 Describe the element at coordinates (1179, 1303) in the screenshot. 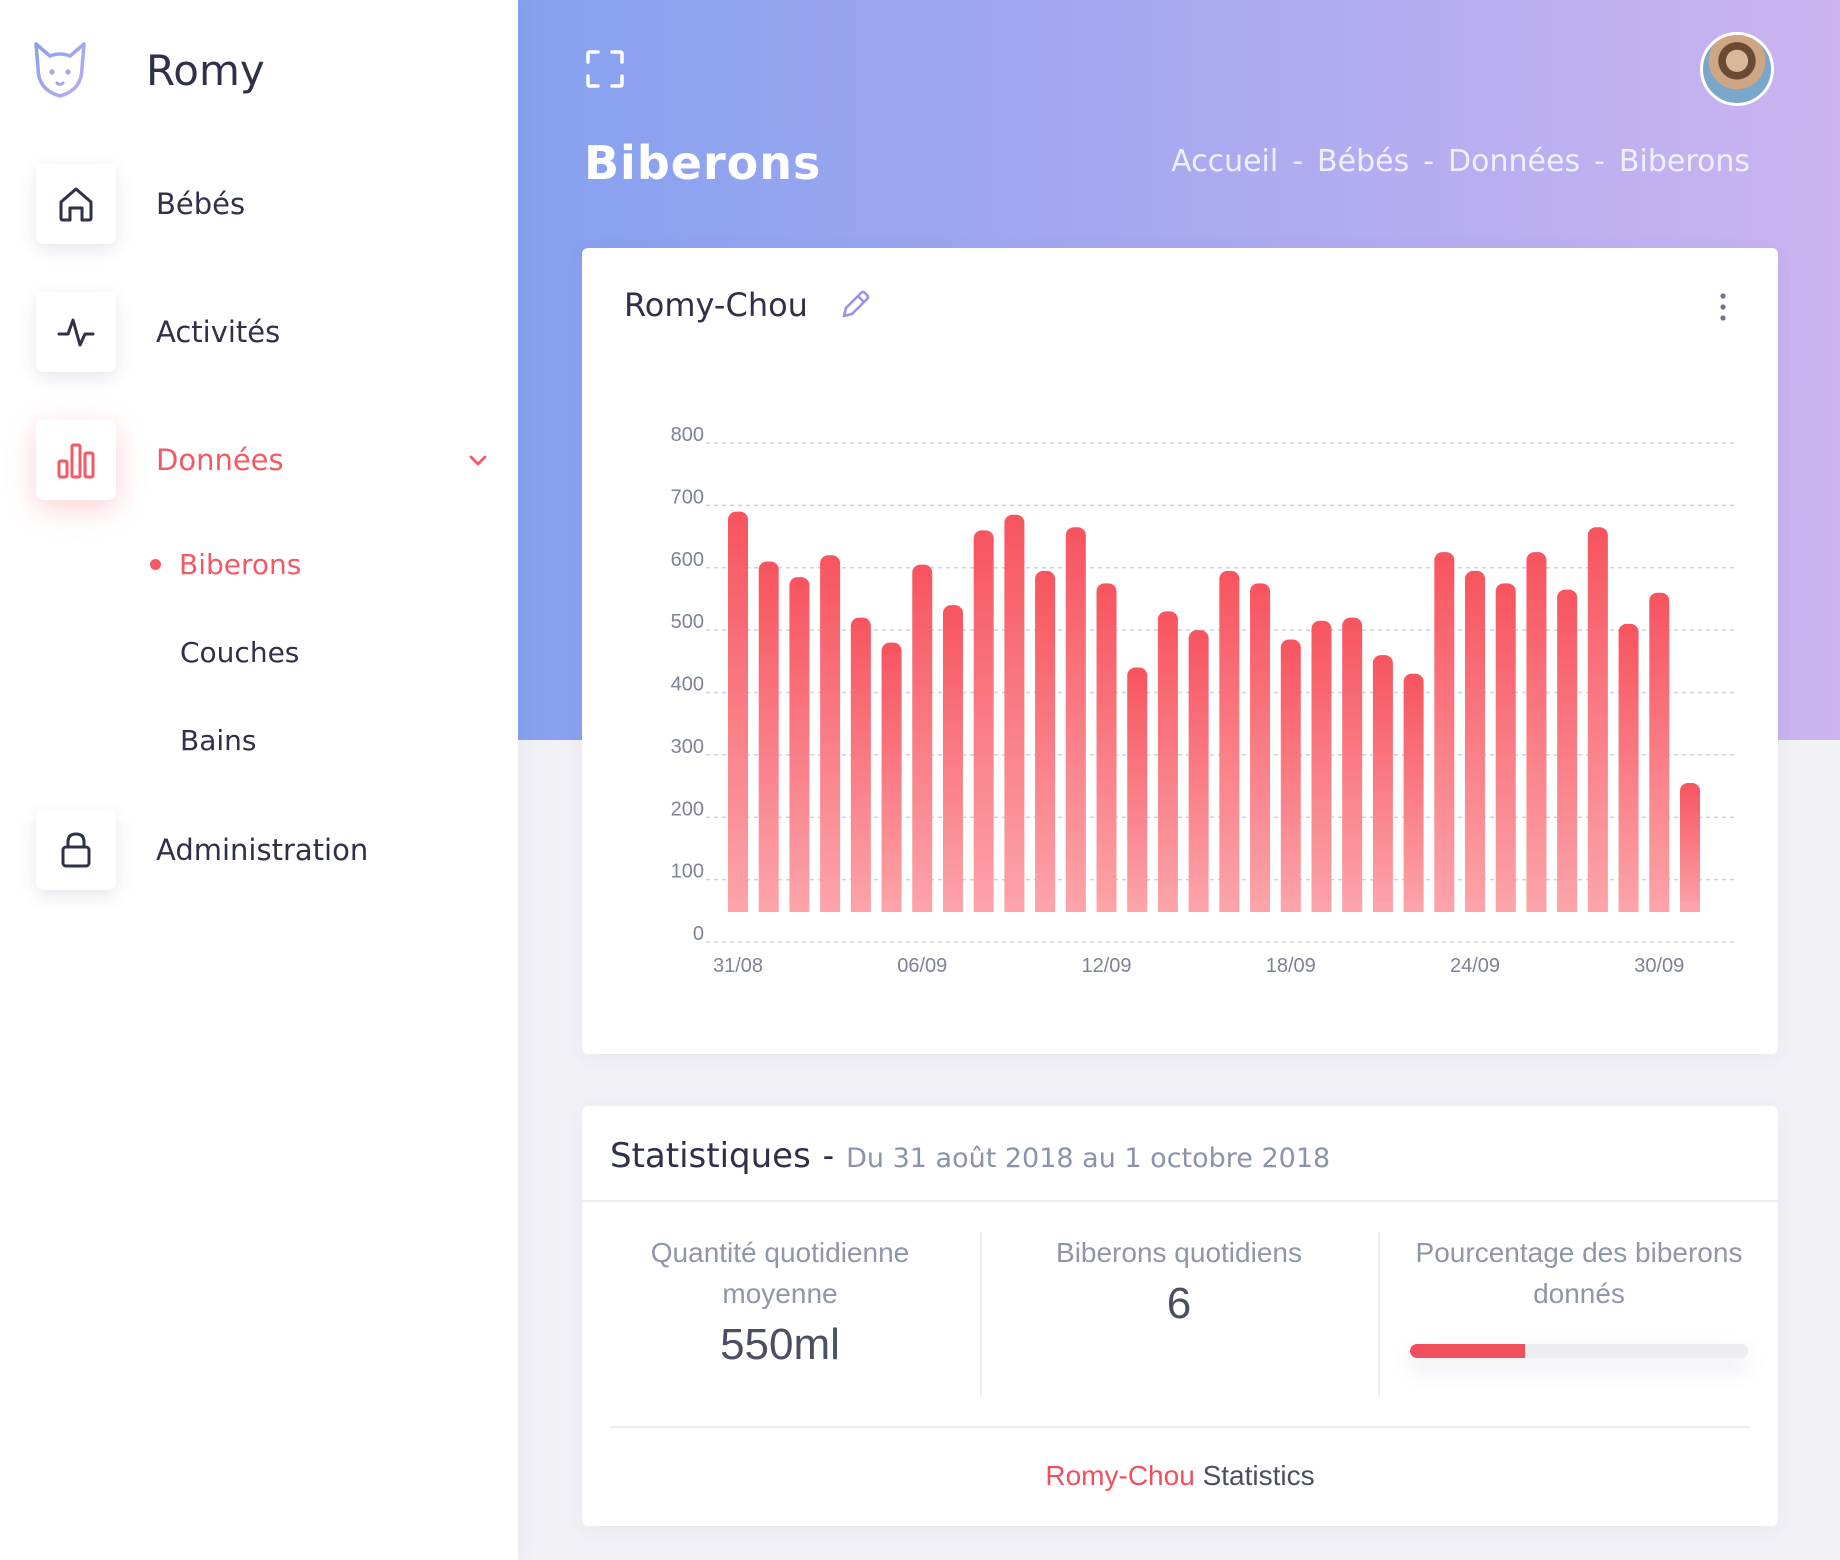

I see `stat-value: 6` at that location.